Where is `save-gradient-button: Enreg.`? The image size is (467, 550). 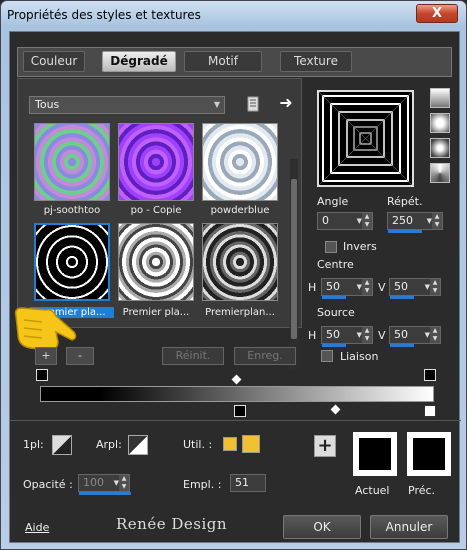
save-gradient-button: Enreg. is located at coordinates (265, 356).